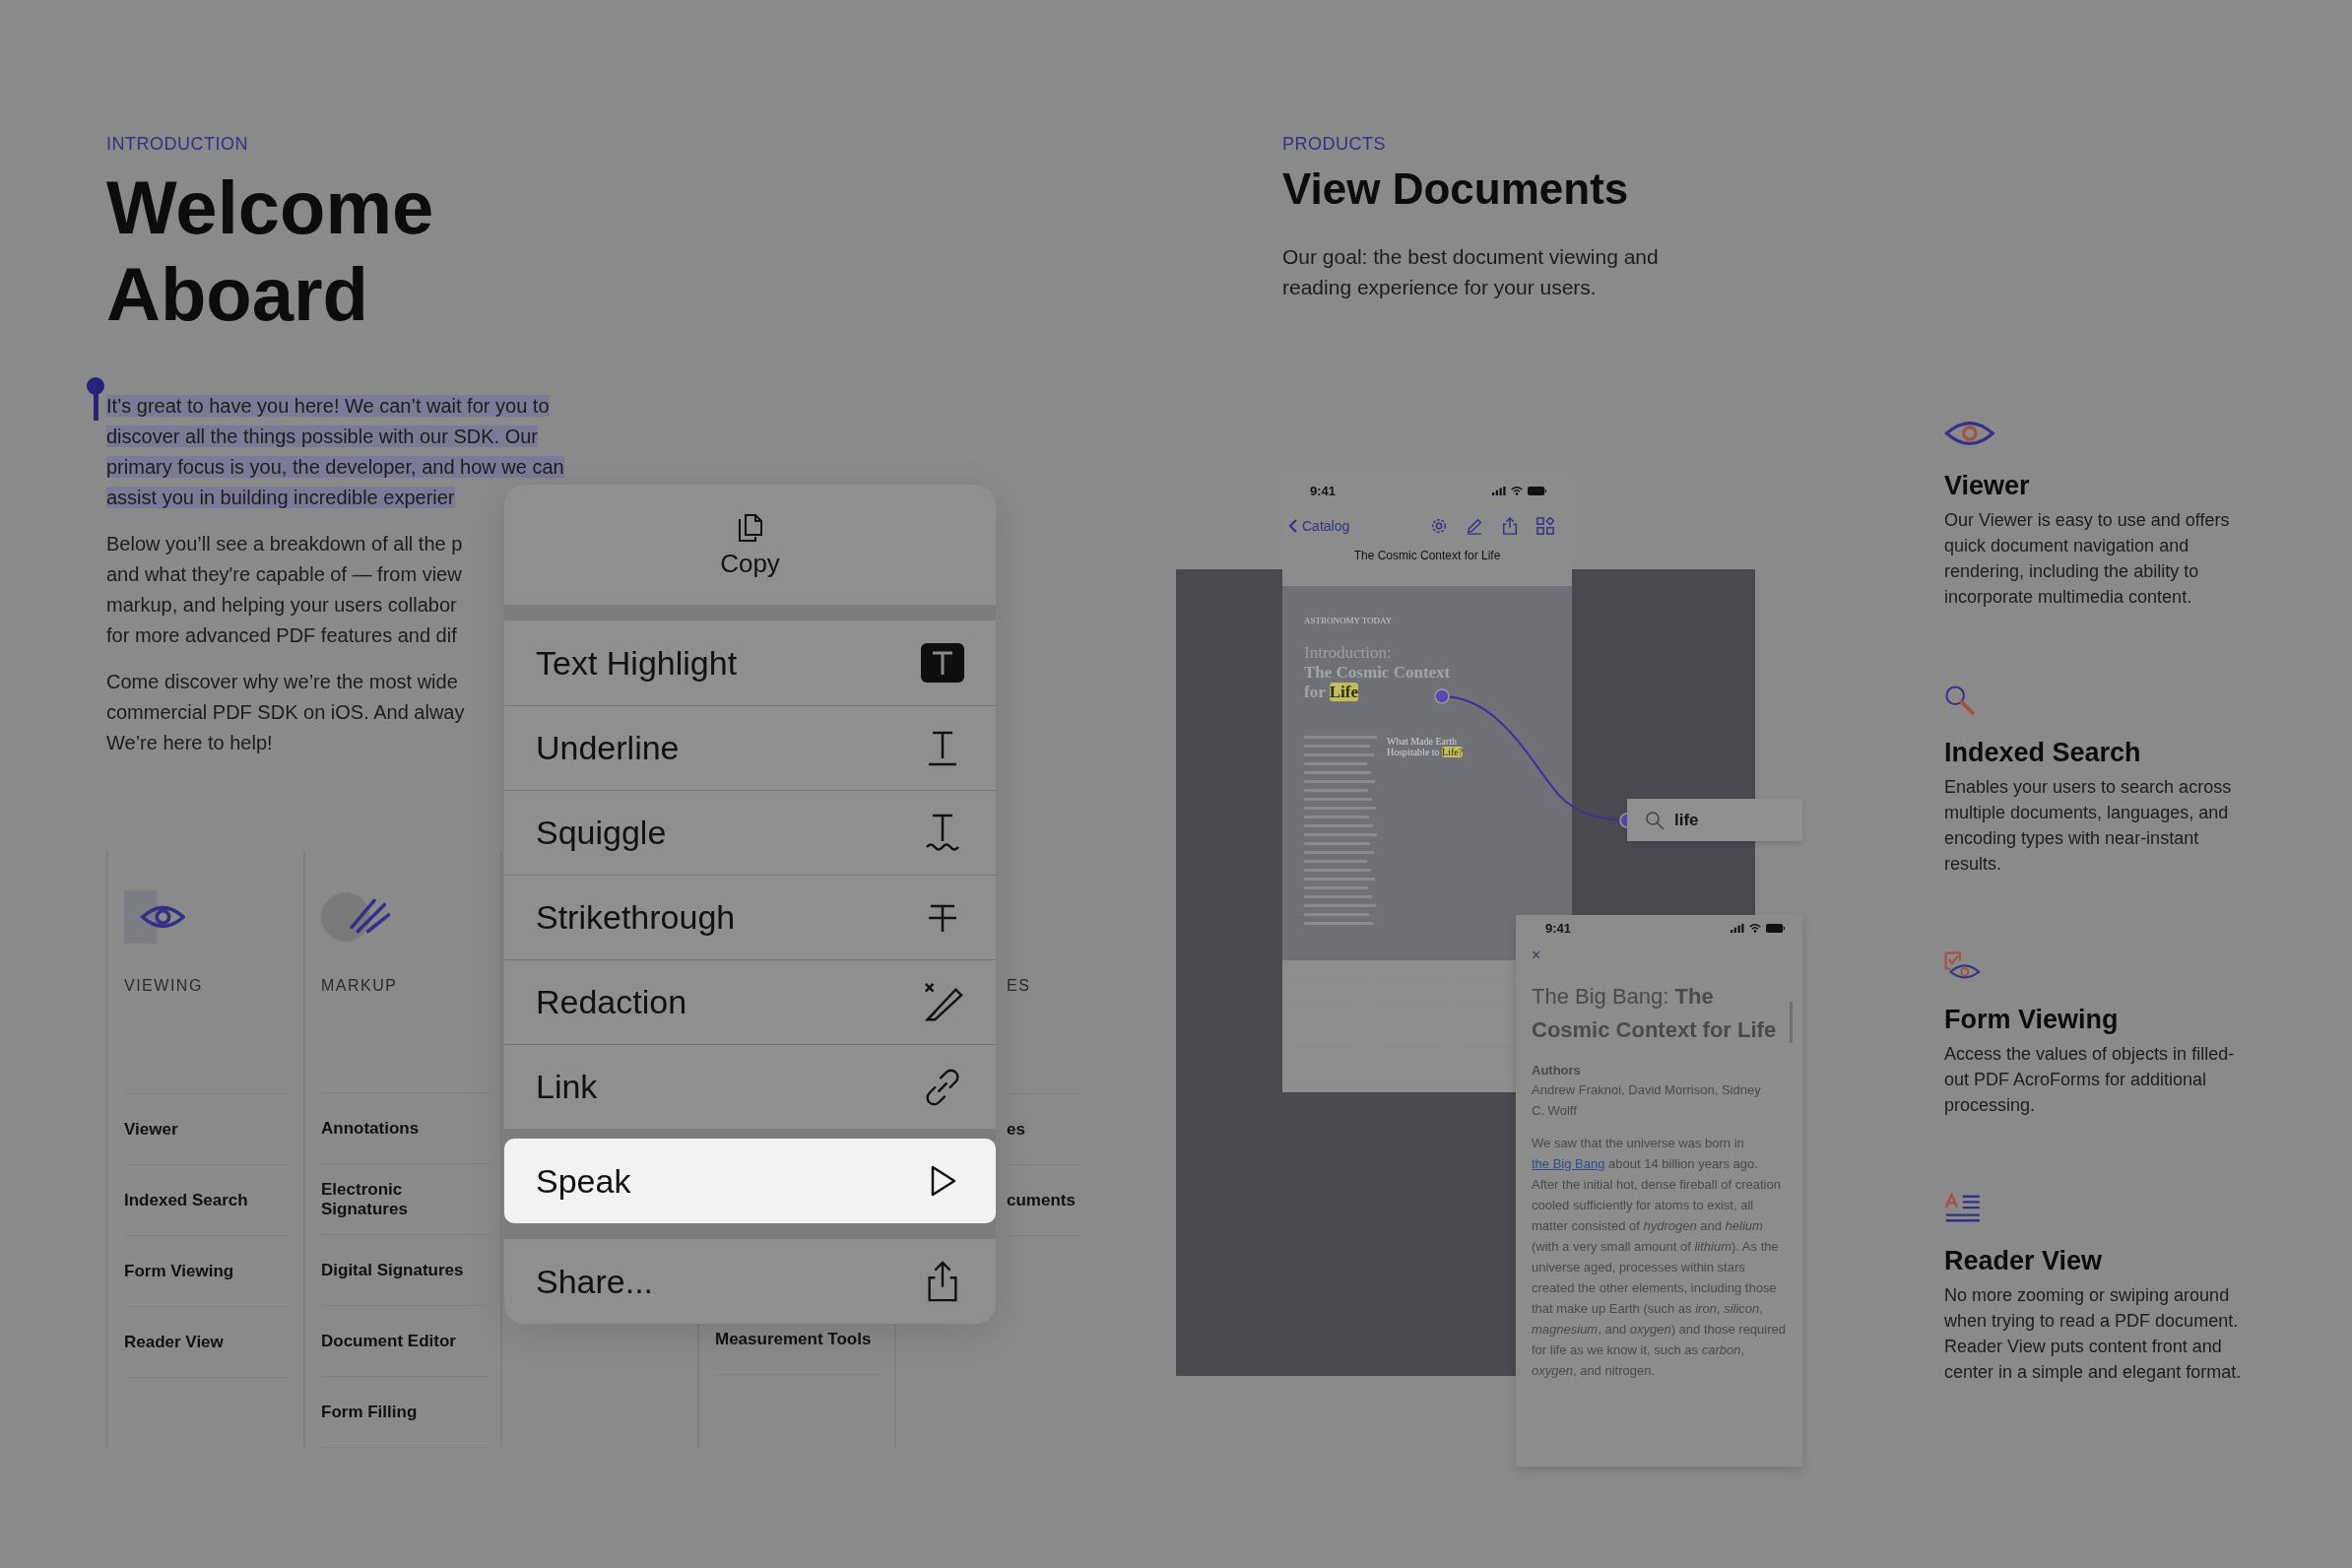 This screenshot has width=2352, height=1568. Describe the element at coordinates (1439, 526) in the screenshot. I see `settings-icon` at that location.